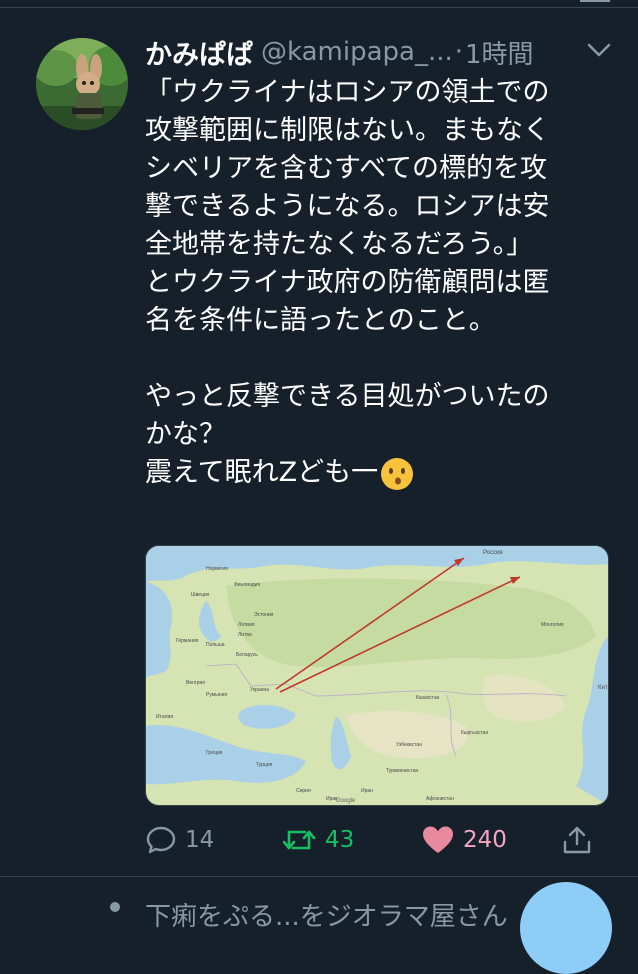  I want to click on share-button, so click(577, 840).